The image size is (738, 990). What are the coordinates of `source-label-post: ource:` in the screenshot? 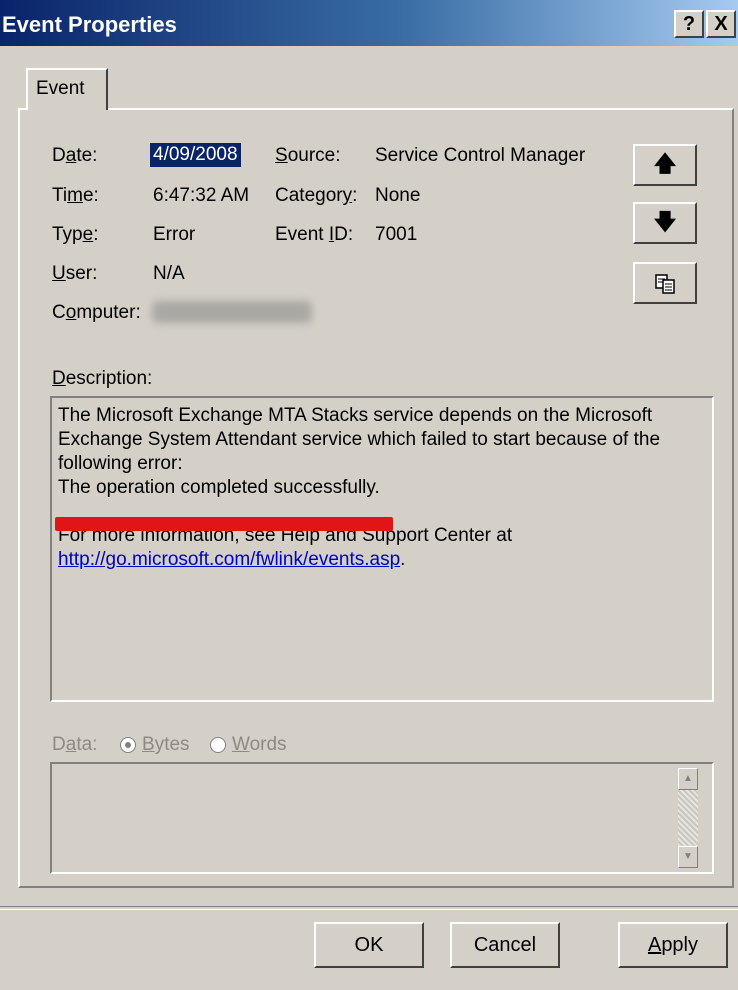 It's located at (314, 155).